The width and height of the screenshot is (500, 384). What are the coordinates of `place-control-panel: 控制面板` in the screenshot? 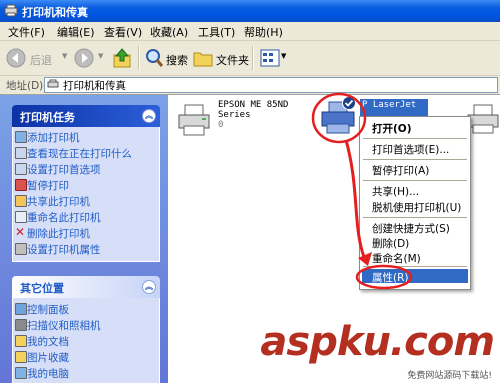 It's located at (42, 309).